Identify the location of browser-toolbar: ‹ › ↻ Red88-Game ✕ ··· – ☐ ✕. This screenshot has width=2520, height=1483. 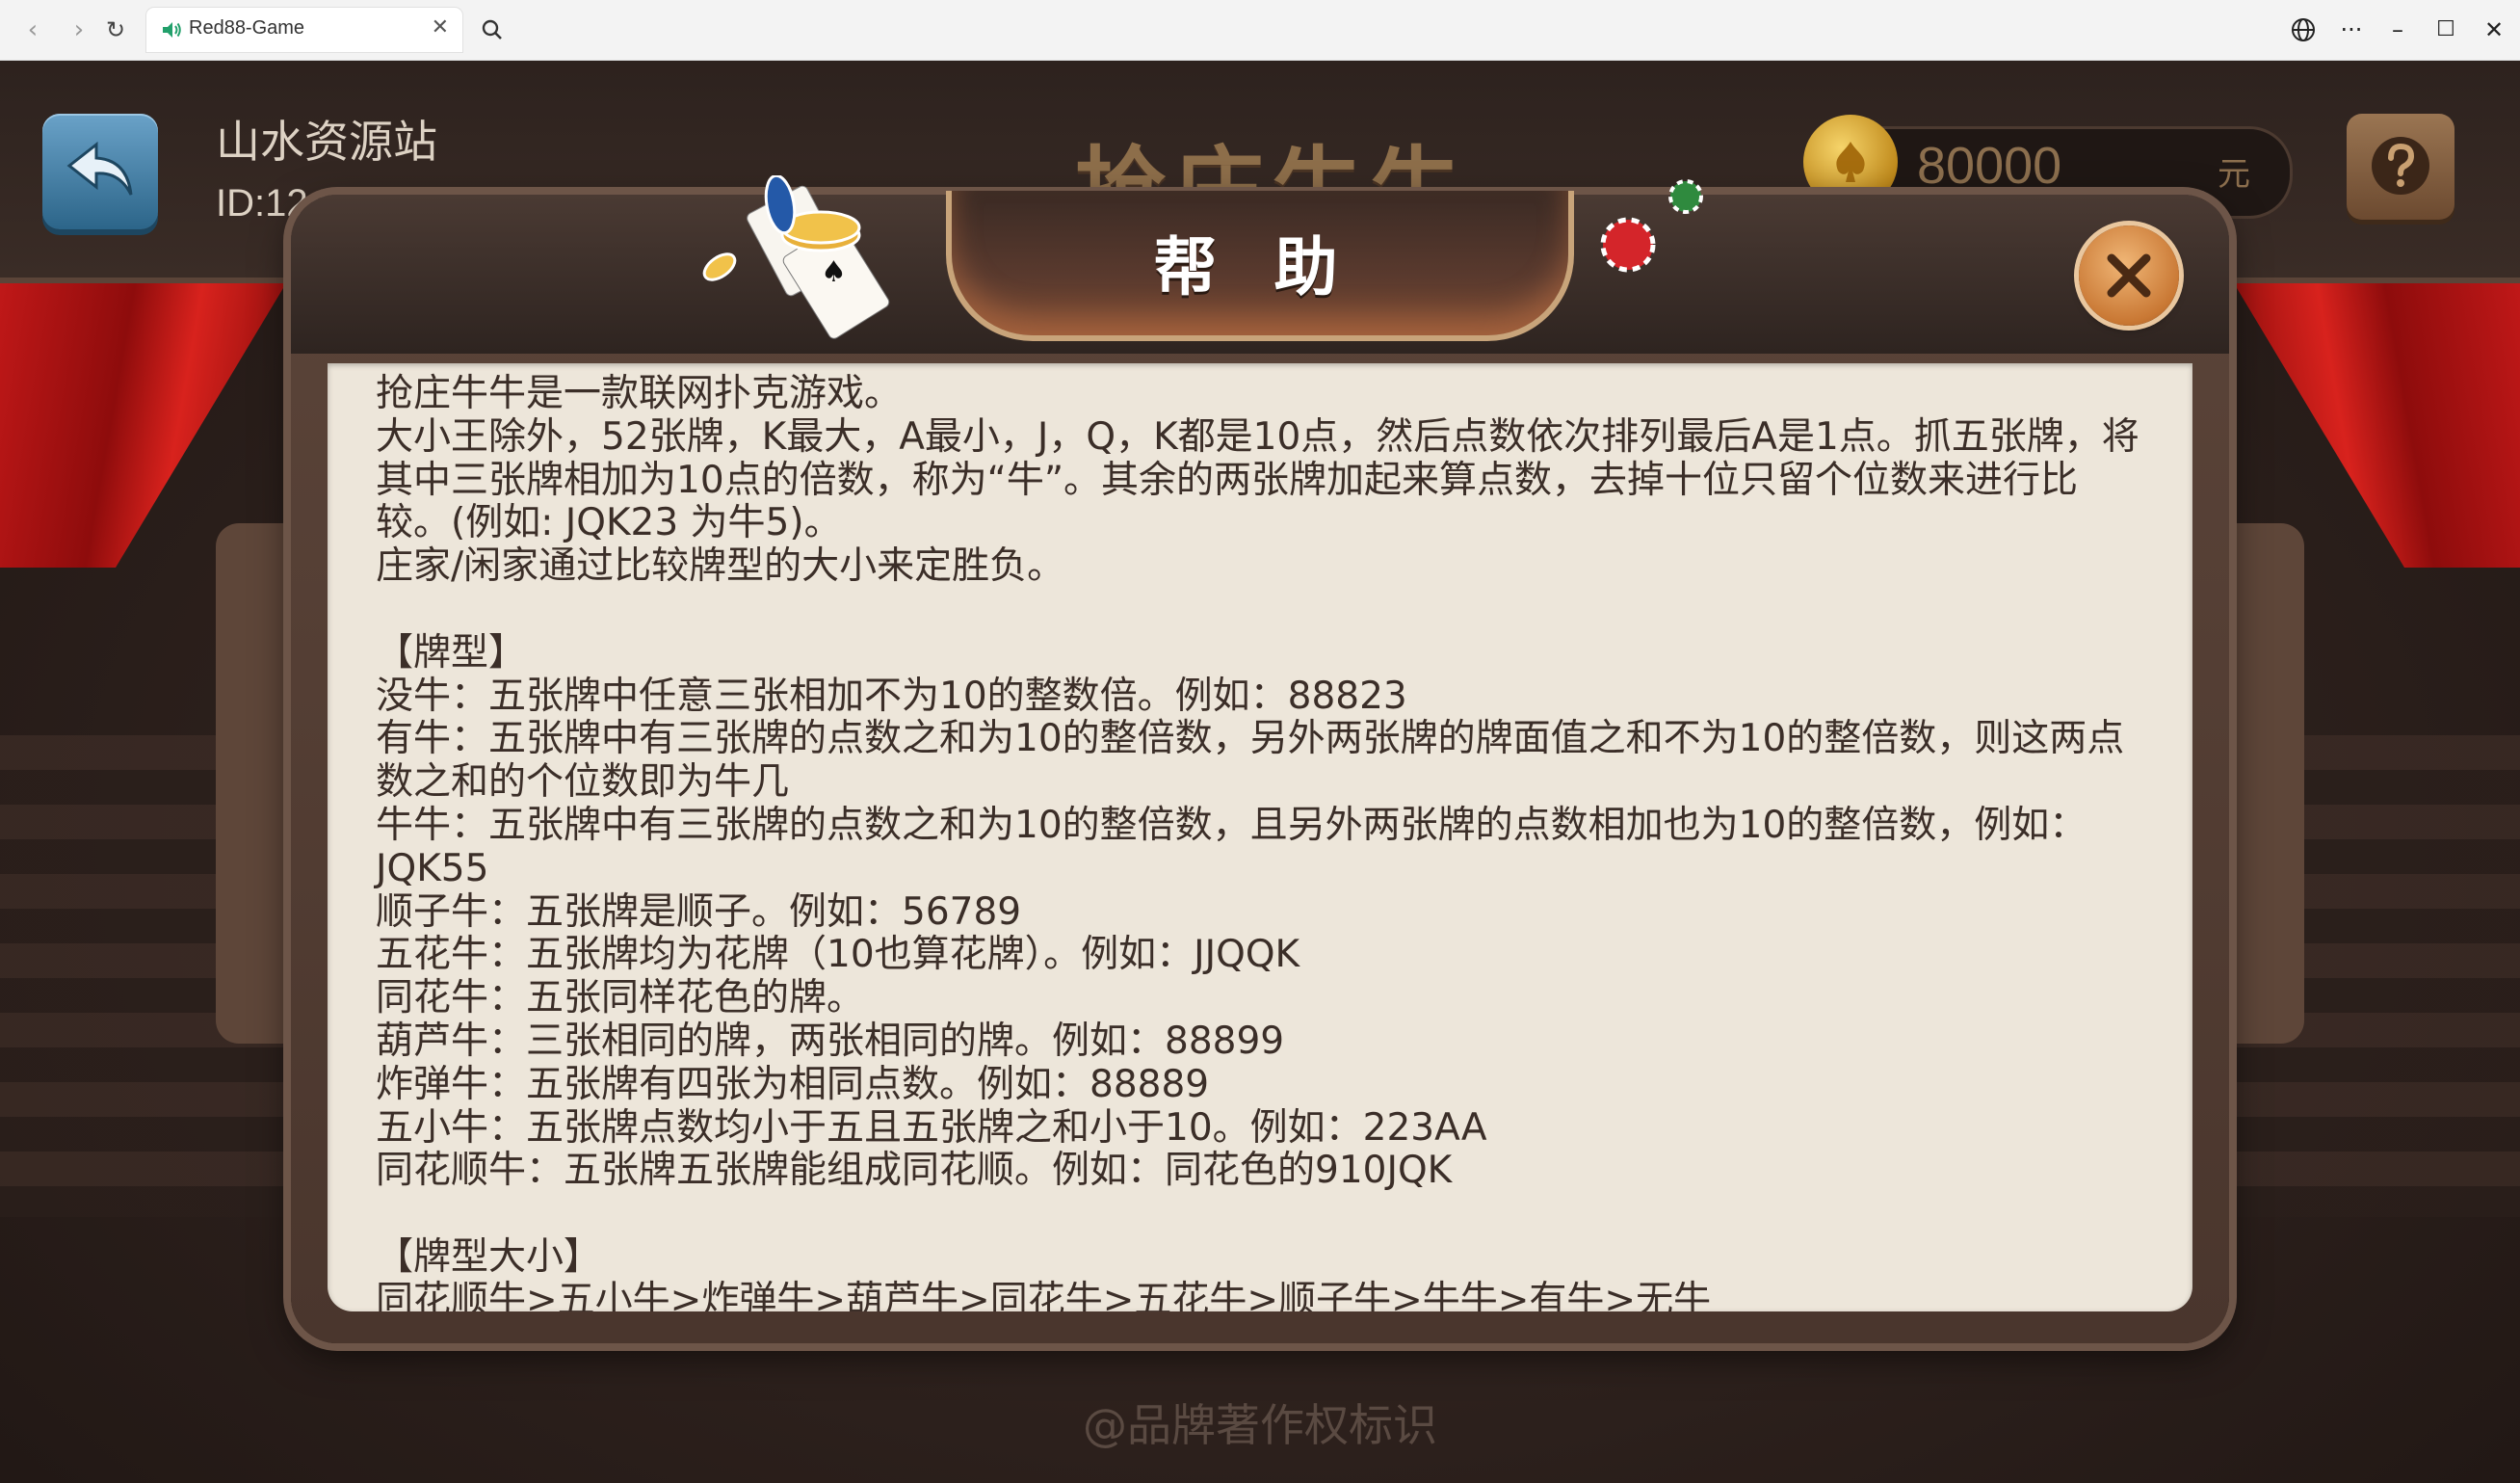
(1260, 30).